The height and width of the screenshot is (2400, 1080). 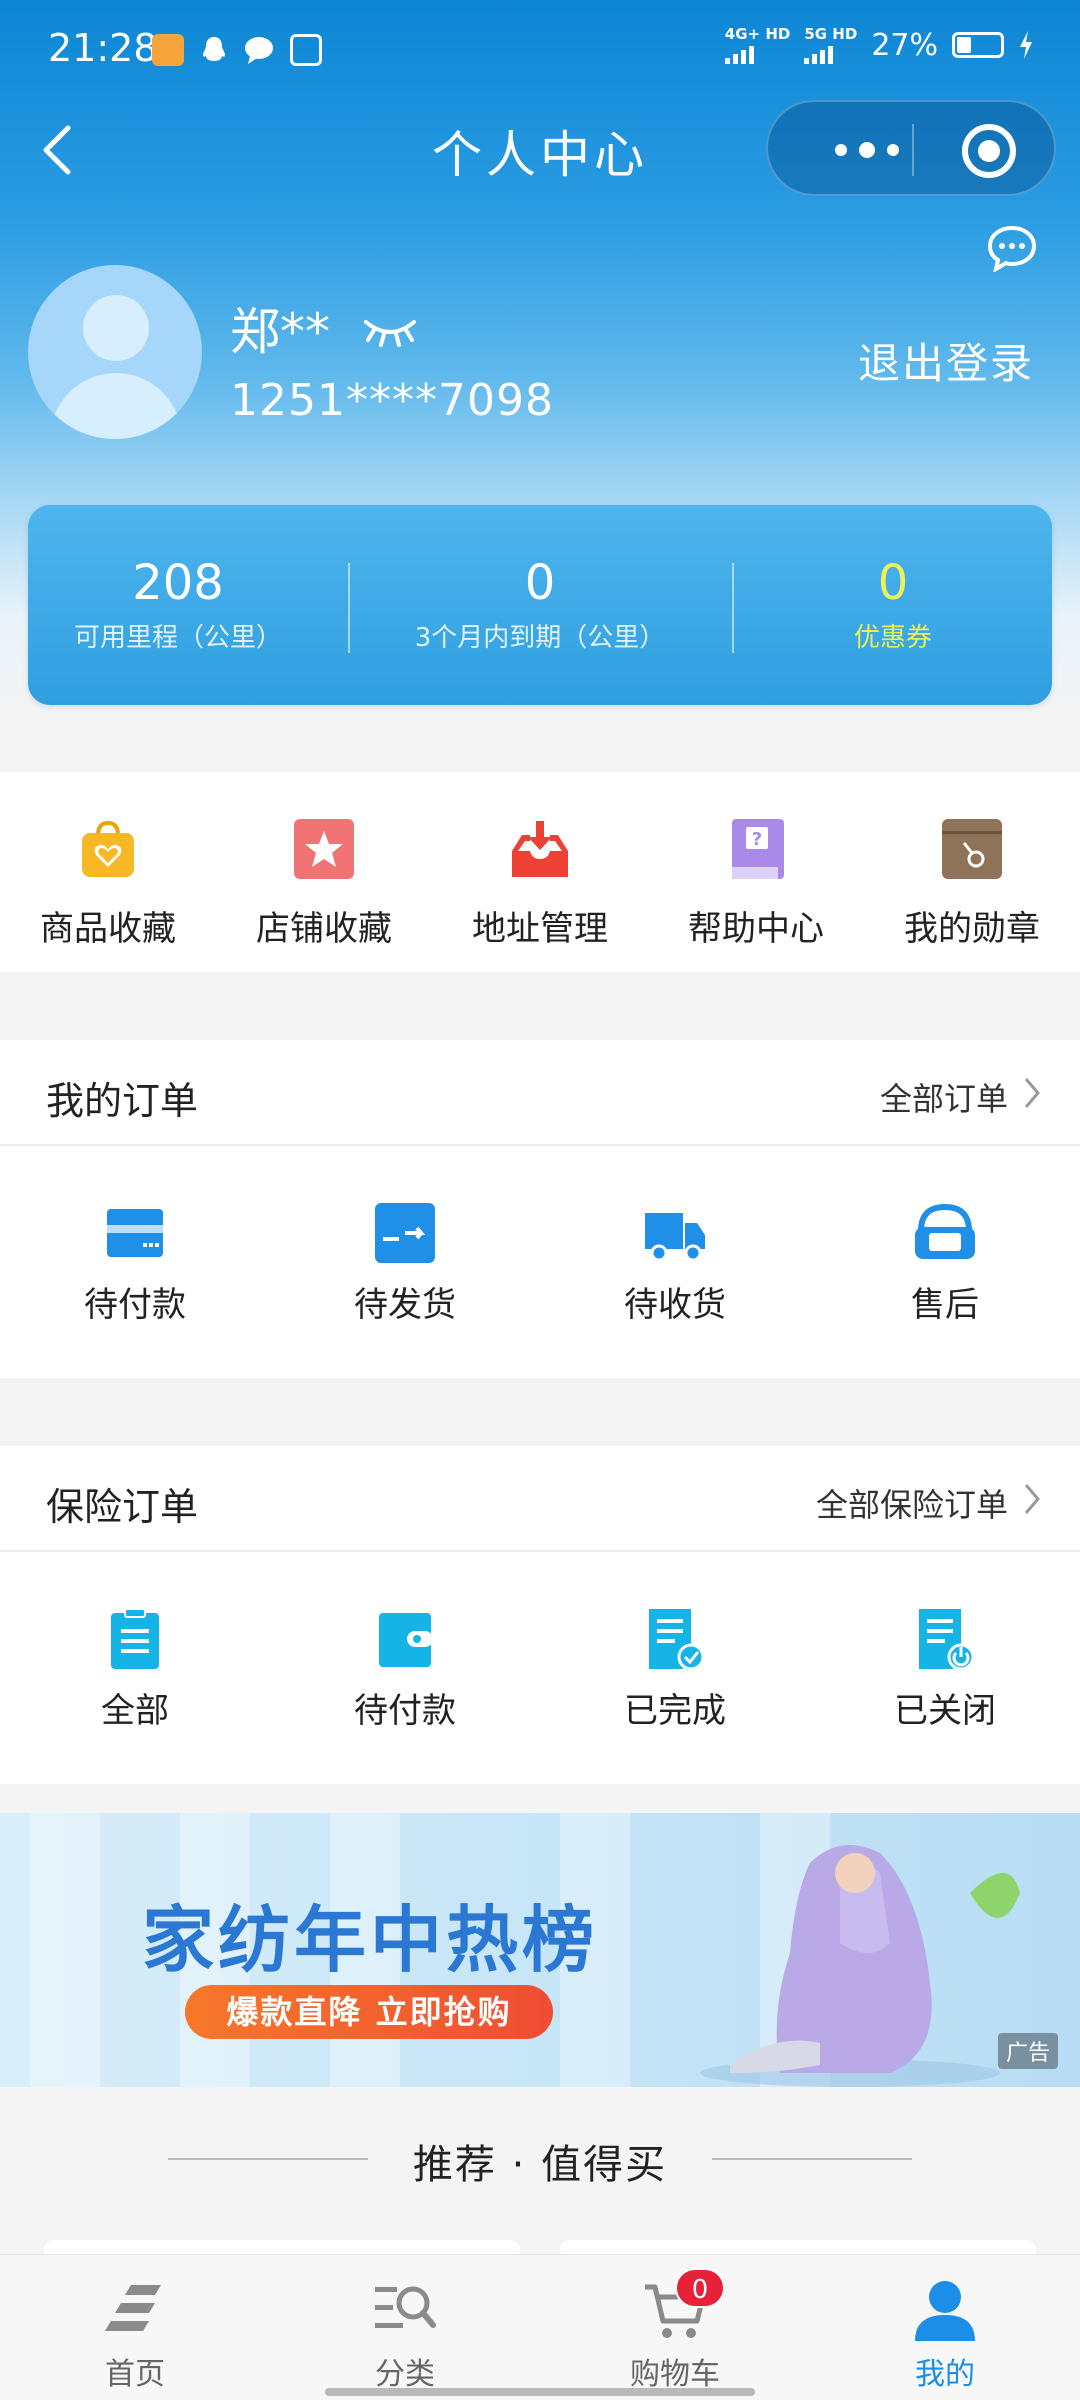 I want to click on all-orders-link: 全部订单, so click(x=944, y=1097).